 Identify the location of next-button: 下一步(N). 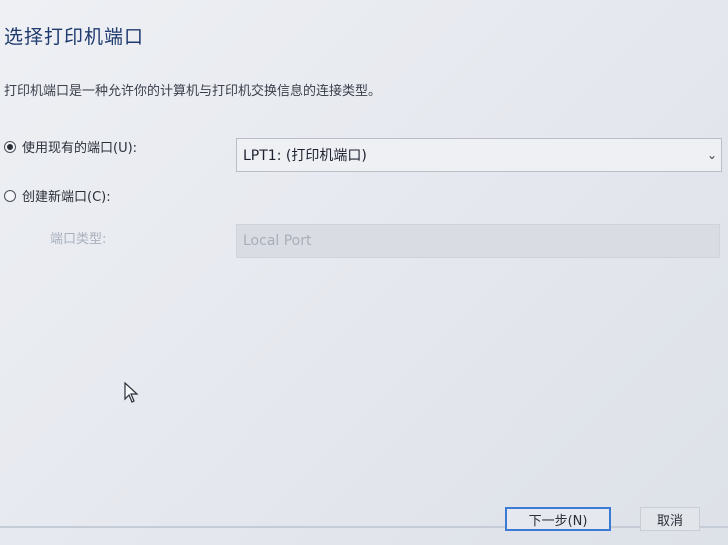
(558, 519).